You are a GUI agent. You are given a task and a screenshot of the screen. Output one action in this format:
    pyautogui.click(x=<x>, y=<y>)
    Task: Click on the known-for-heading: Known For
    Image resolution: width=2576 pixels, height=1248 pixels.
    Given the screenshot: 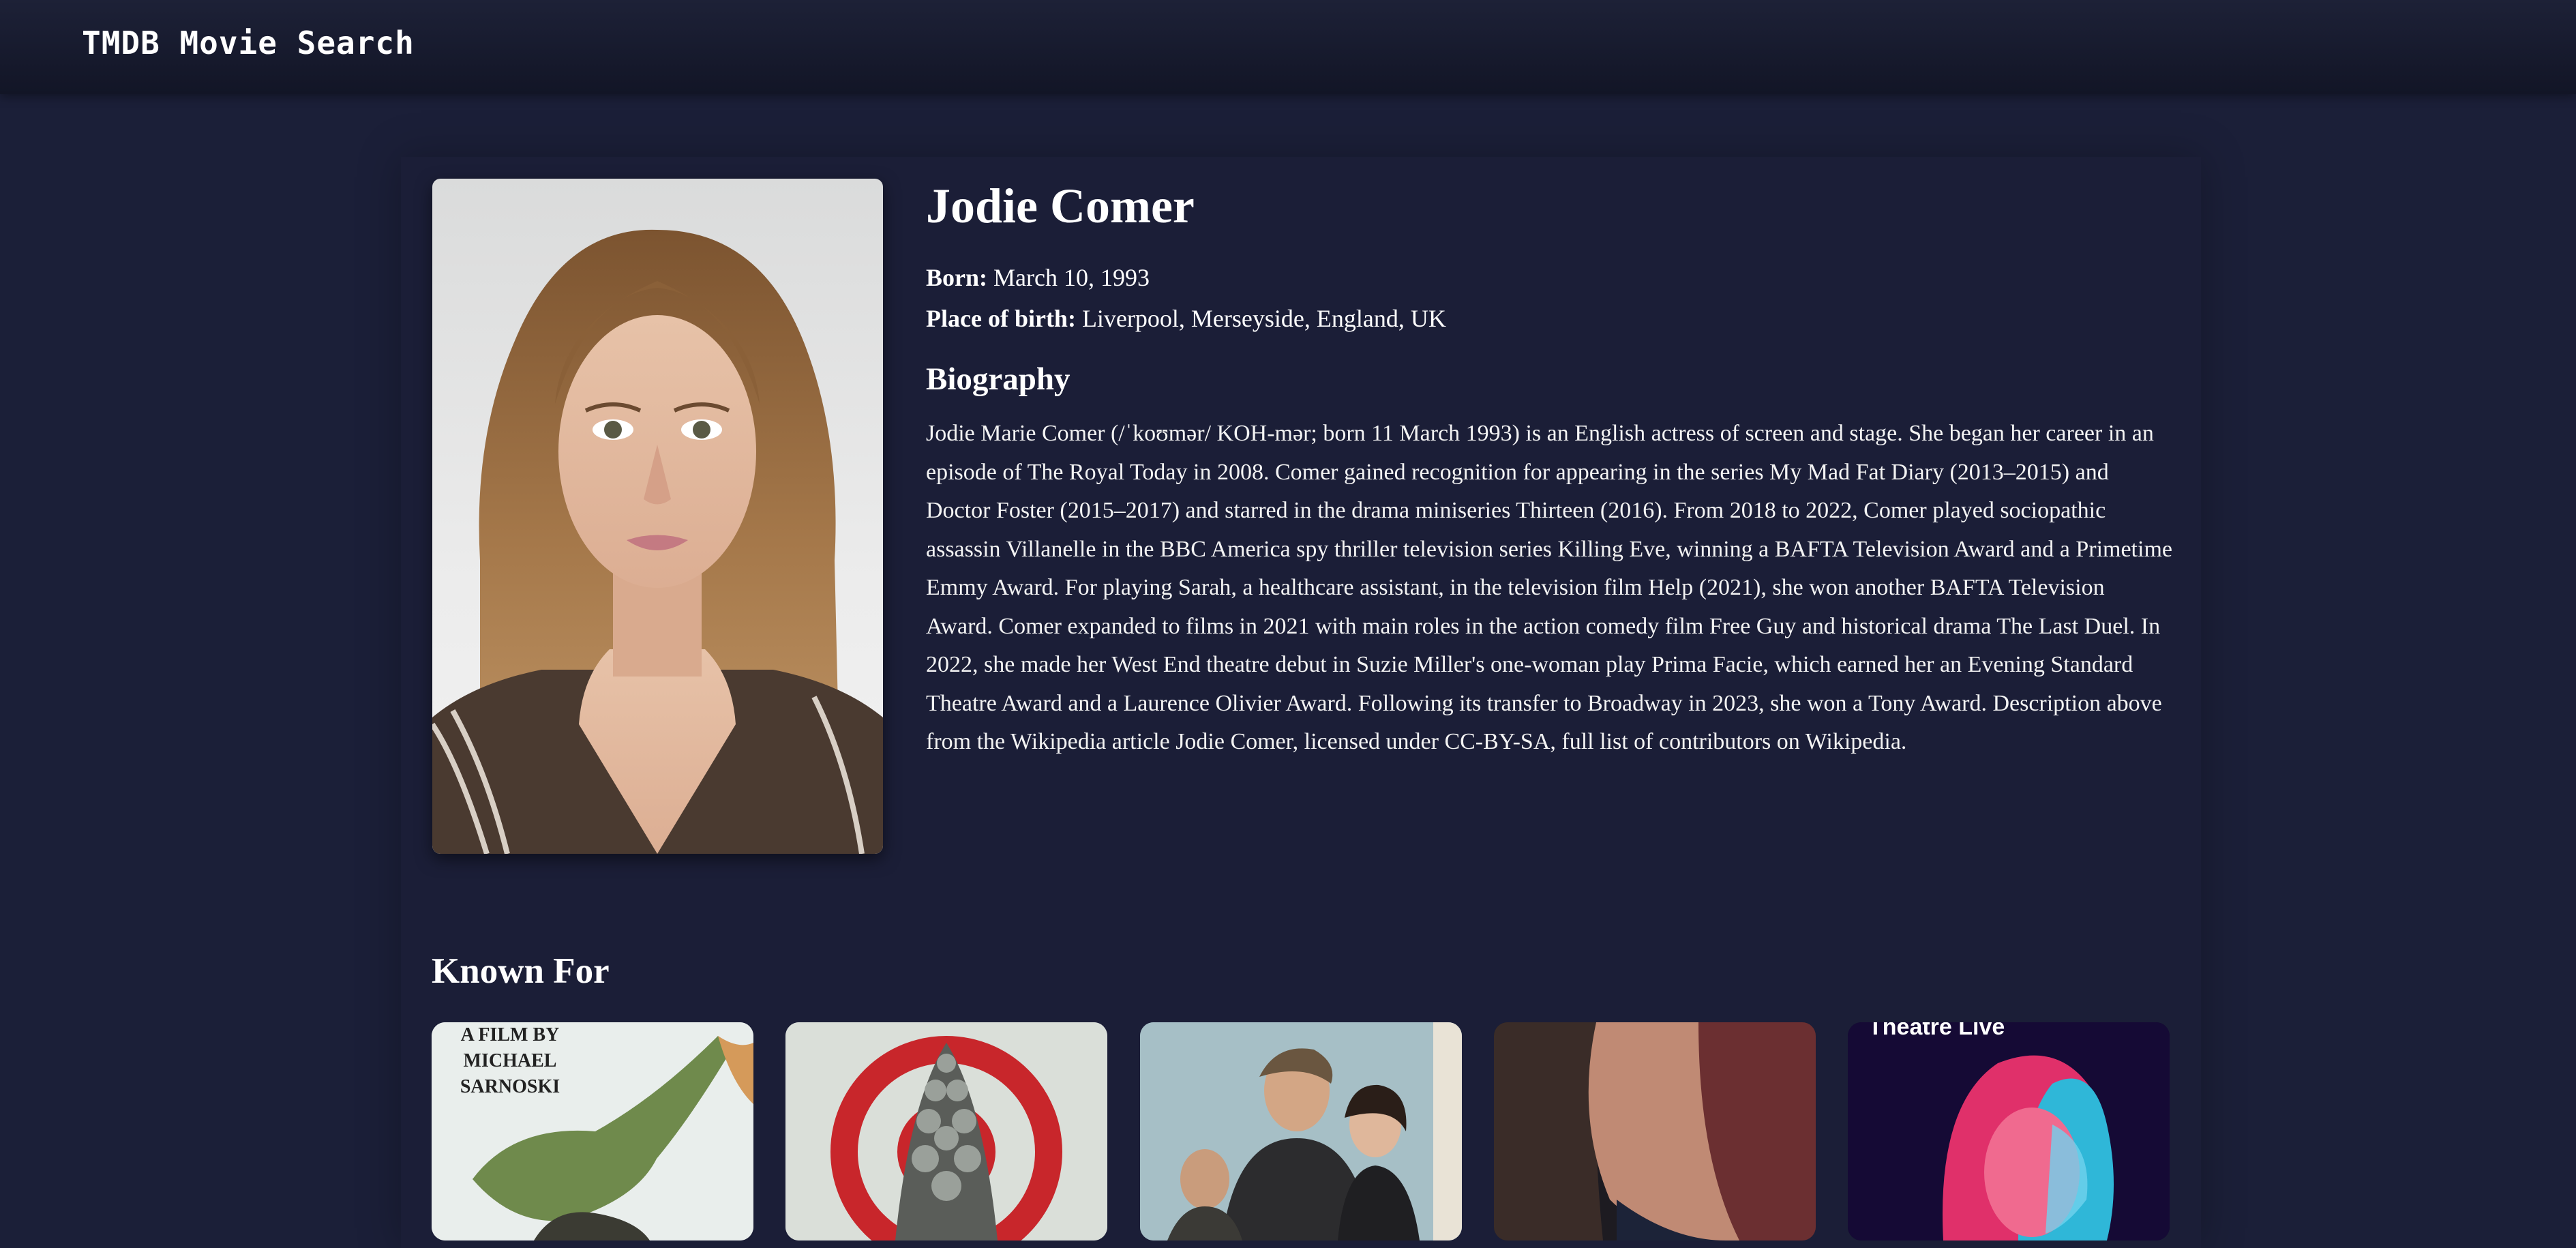 What is the action you would take?
    pyautogui.click(x=521, y=971)
    